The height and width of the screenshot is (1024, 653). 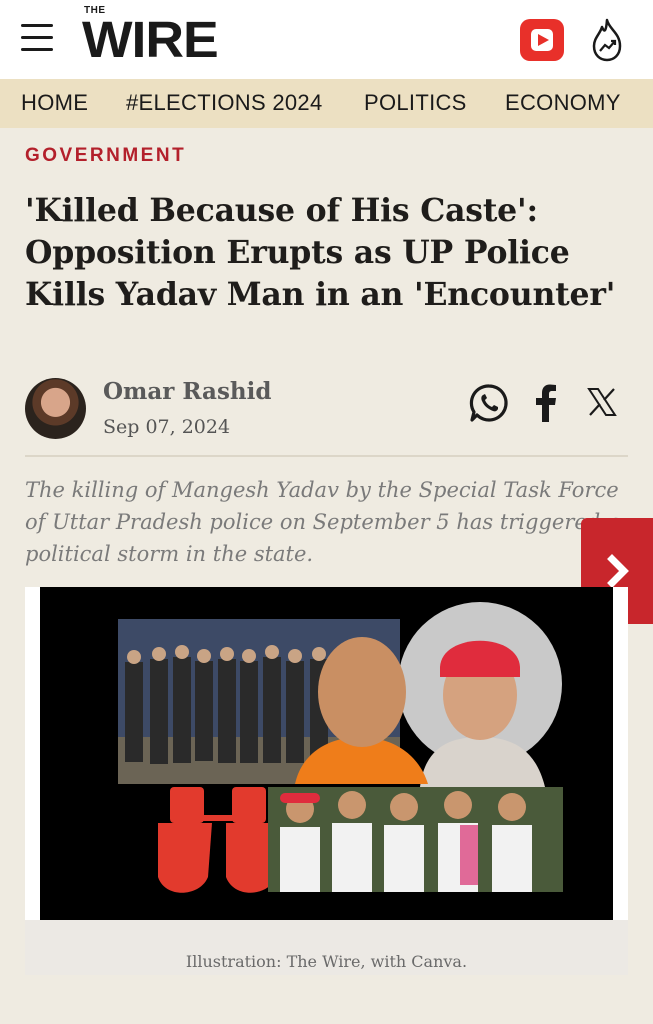 What do you see at coordinates (546, 403) in the screenshot?
I see `facebook-icon` at bounding box center [546, 403].